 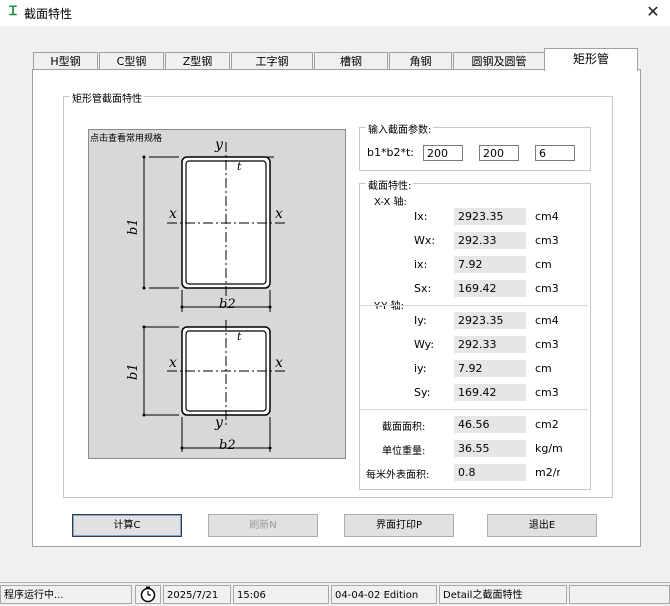 I want to click on clock-icon, so click(x=148, y=594).